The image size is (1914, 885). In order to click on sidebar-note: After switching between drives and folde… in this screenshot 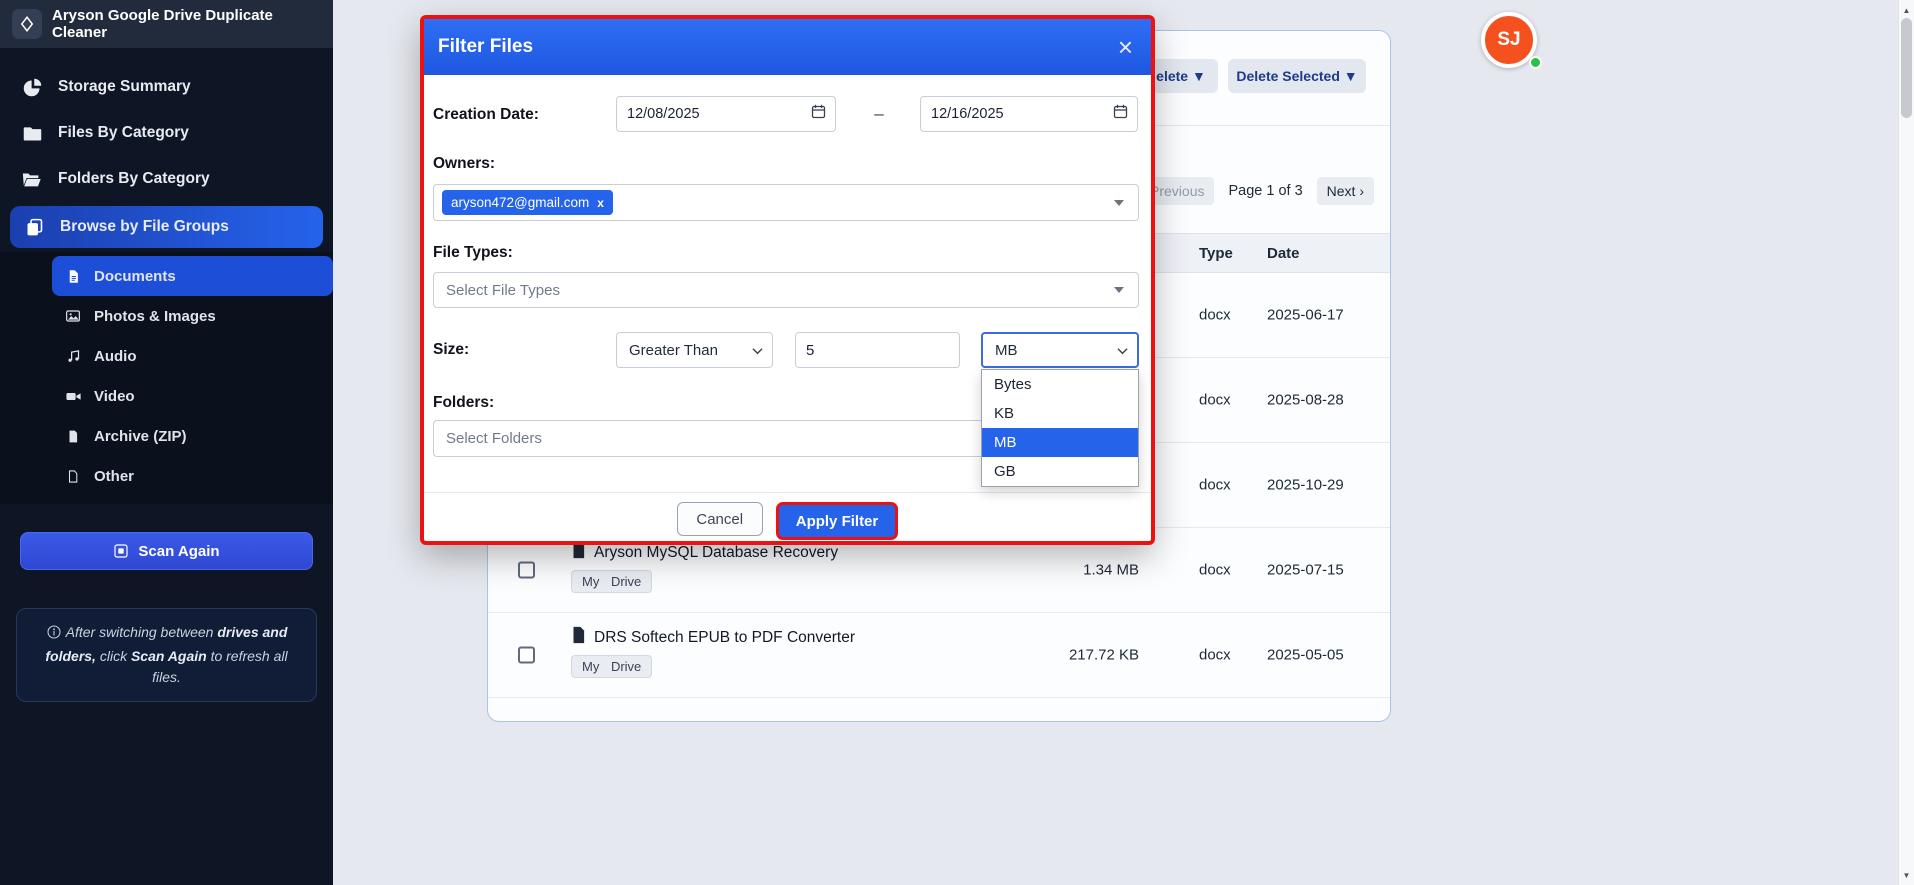, I will do `click(166, 655)`.